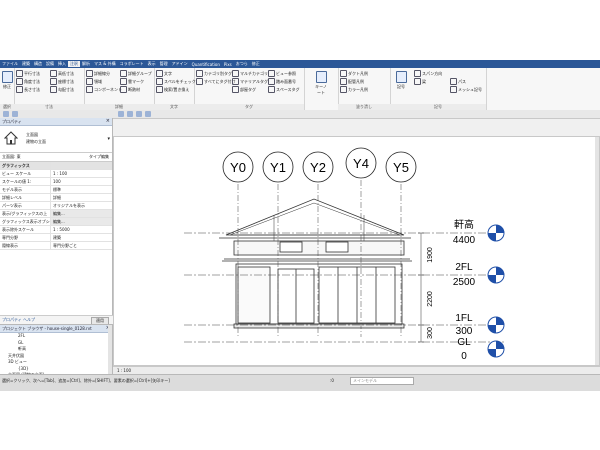  I want to click on beam-button: 梁, so click(420, 81).